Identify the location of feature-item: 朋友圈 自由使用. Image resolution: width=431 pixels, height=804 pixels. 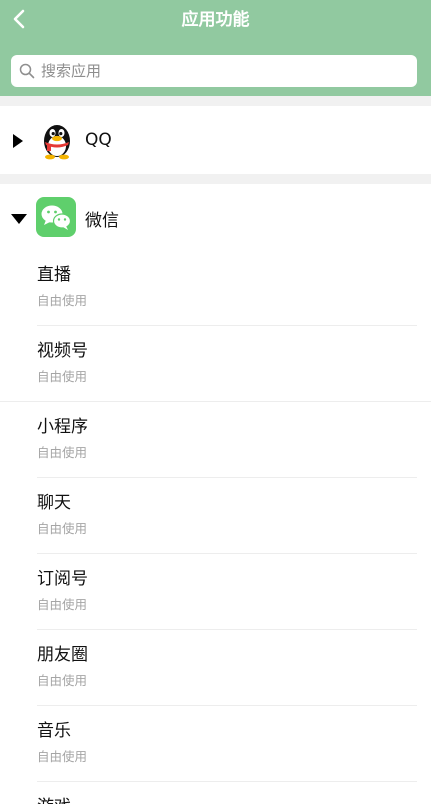
(215, 668).